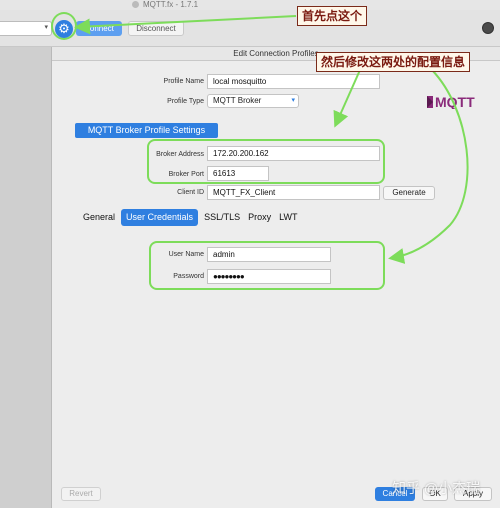 This screenshot has width=500, height=508. I want to click on tab-lwt: LWT, so click(288, 217).